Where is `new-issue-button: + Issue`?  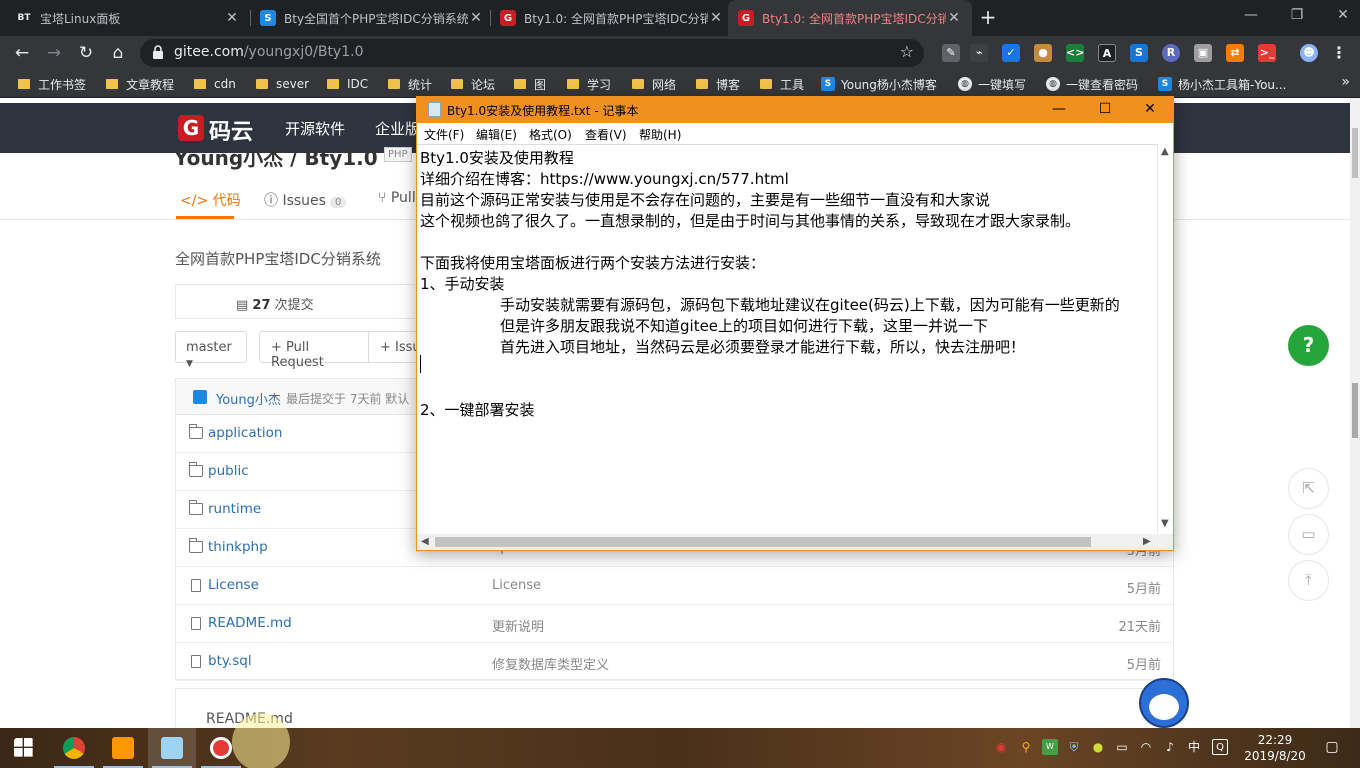
new-issue-button: + Issue is located at coordinates (394, 347).